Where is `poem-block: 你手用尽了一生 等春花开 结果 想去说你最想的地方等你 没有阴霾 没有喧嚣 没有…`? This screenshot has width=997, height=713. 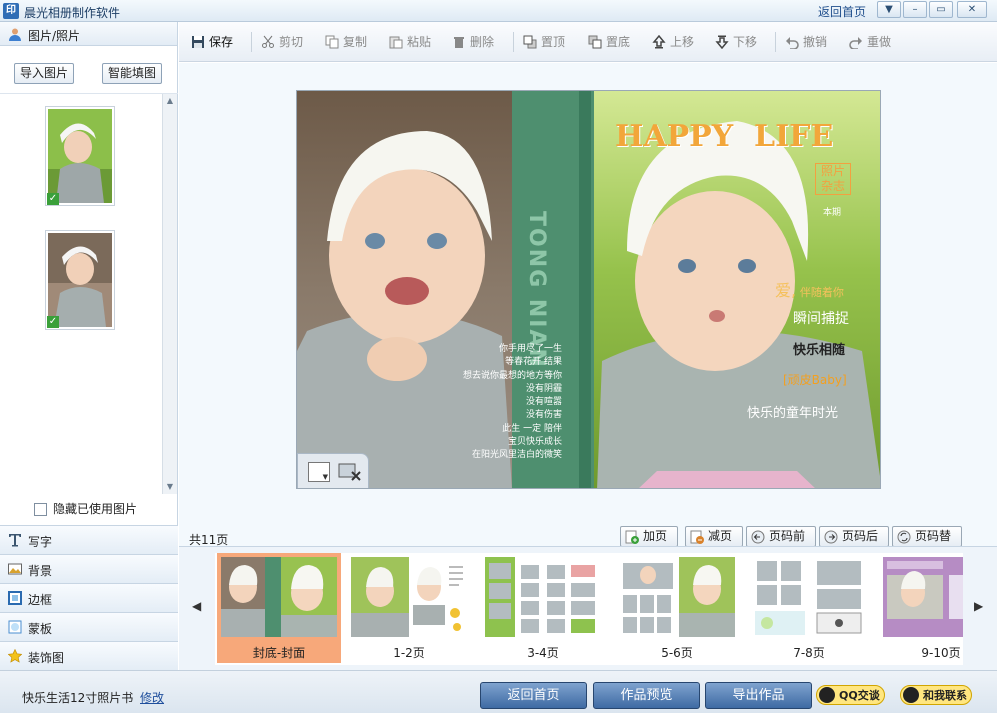 poem-block: 你手用尽了一生 等春花开 结果 想去说你最想的地方等你 没有阴霾 没有喧嚣 没有… is located at coordinates (504, 403).